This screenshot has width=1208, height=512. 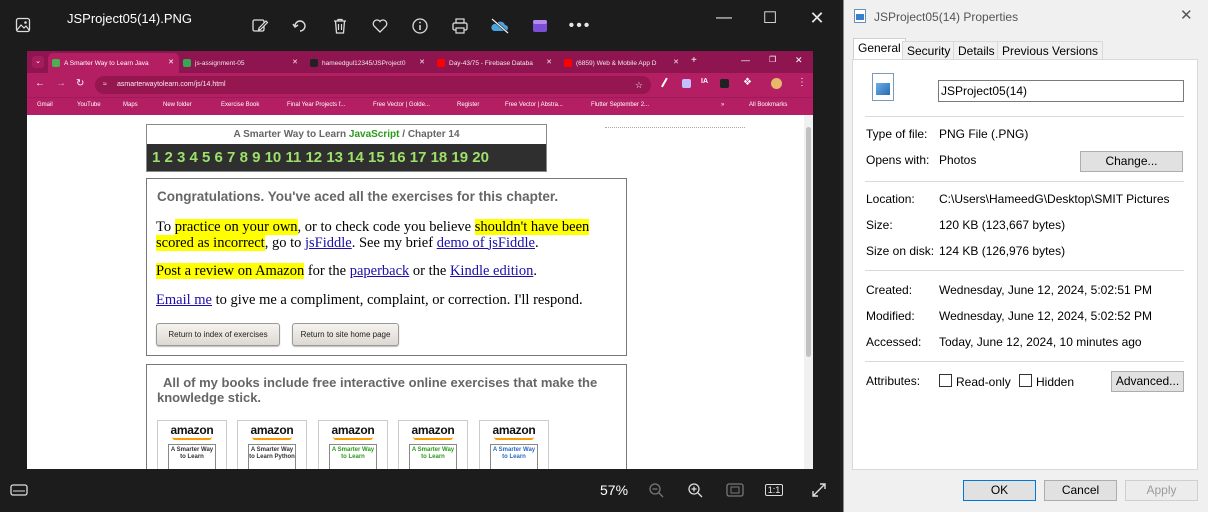 I want to click on jsfiddle-link: jsFiddle, so click(x=328, y=243).